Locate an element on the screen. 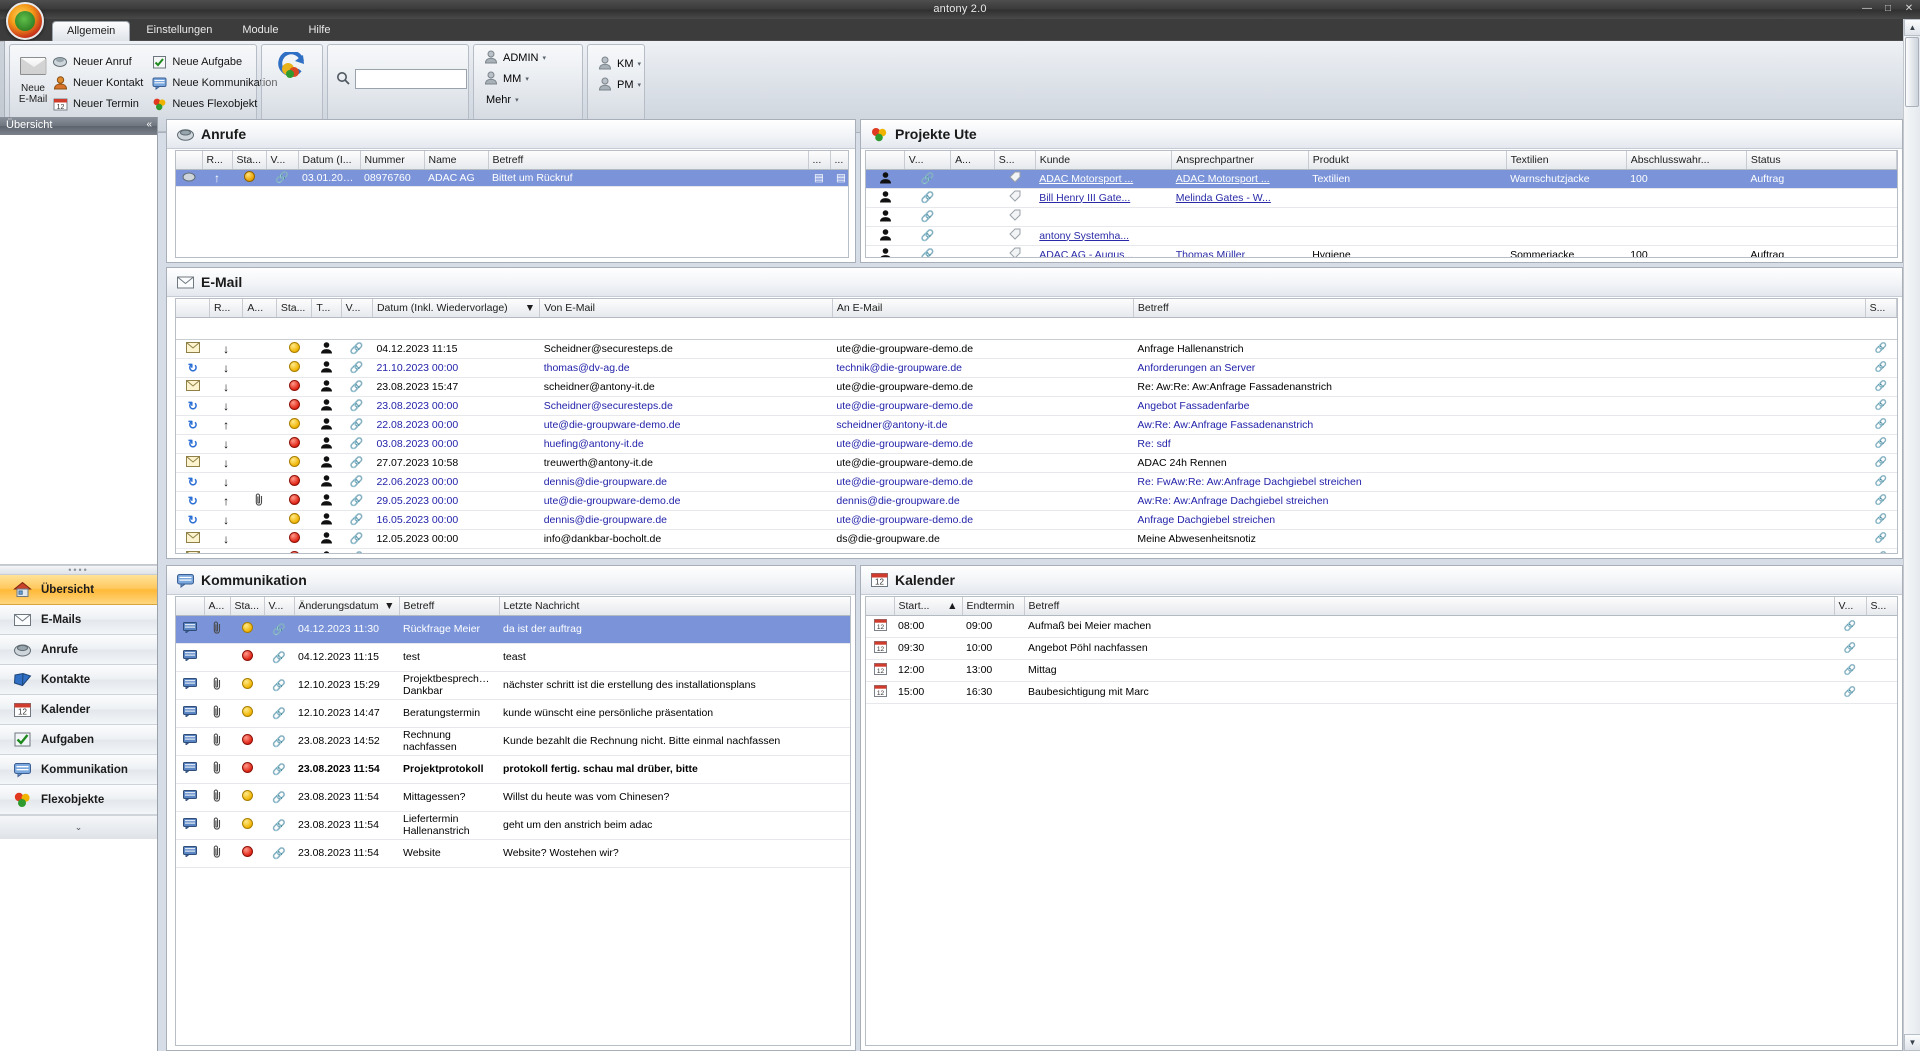 This screenshot has width=1920, height=1051. close-button: ✕ is located at coordinates (1909, 8).